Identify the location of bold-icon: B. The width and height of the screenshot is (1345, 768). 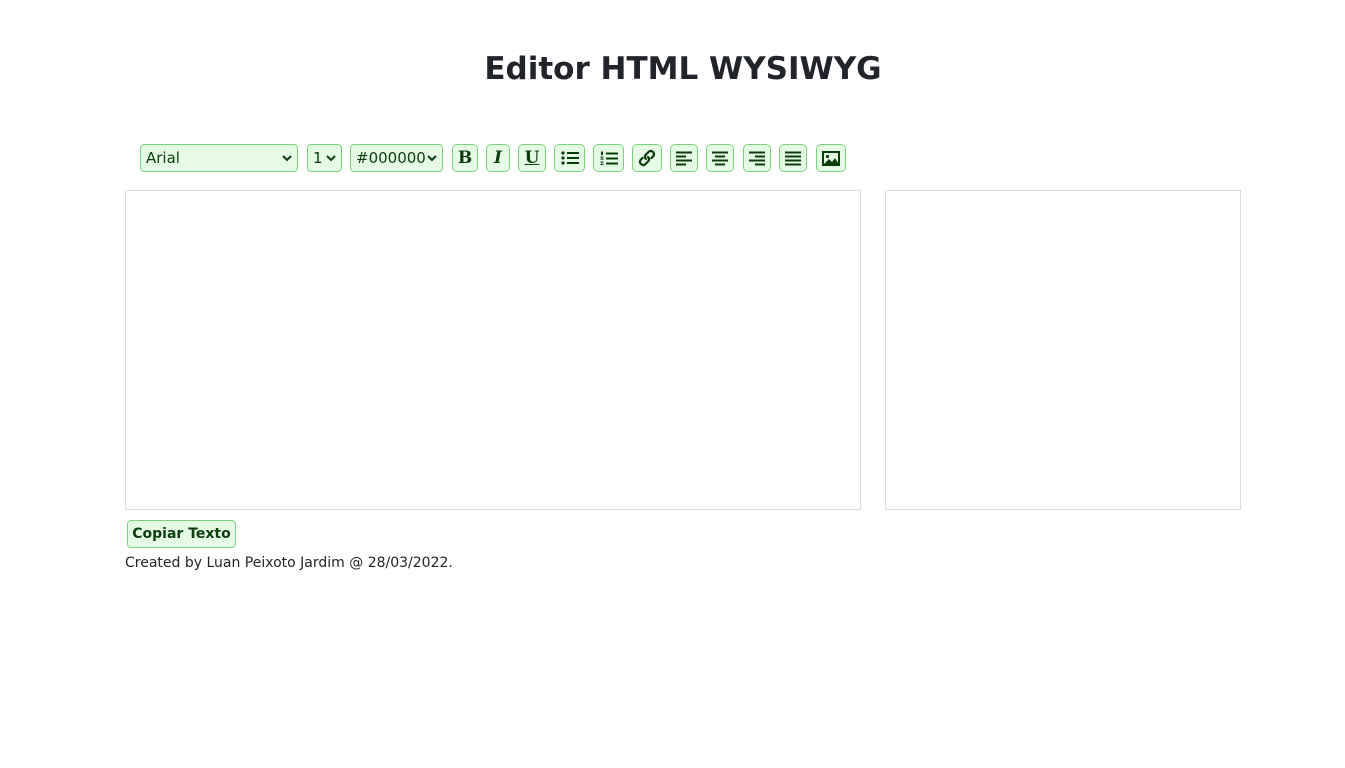
(465, 157).